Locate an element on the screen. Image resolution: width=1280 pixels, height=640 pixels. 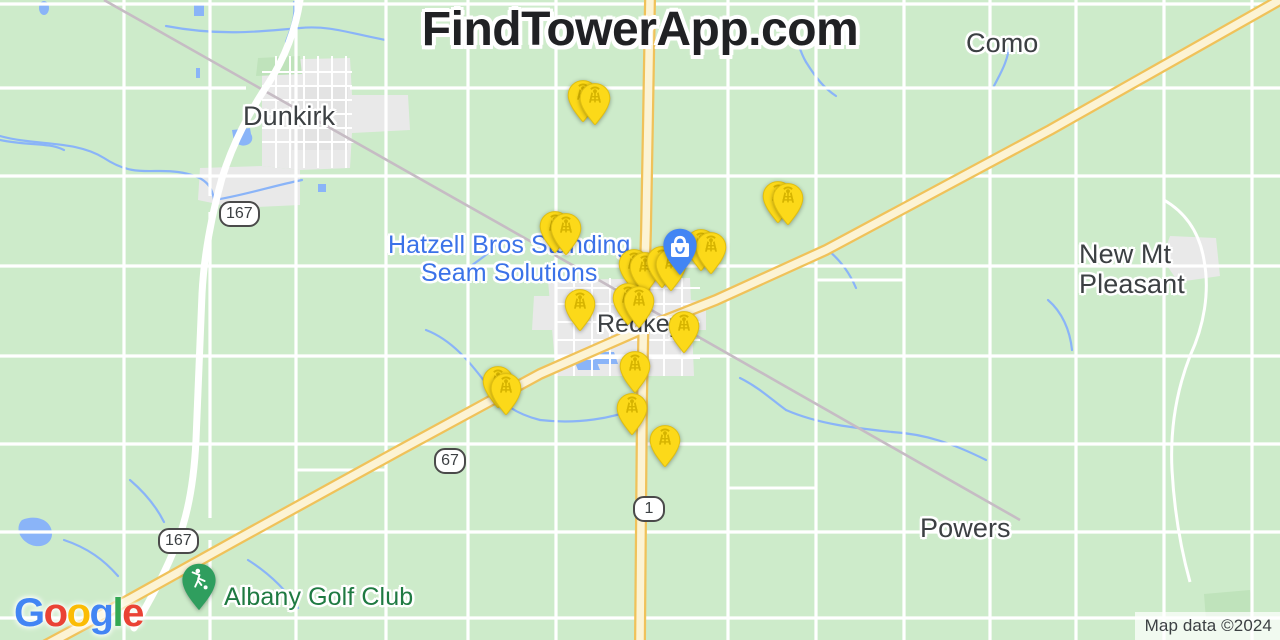
google-logo-letter-l: l is located at coordinates (117, 613).